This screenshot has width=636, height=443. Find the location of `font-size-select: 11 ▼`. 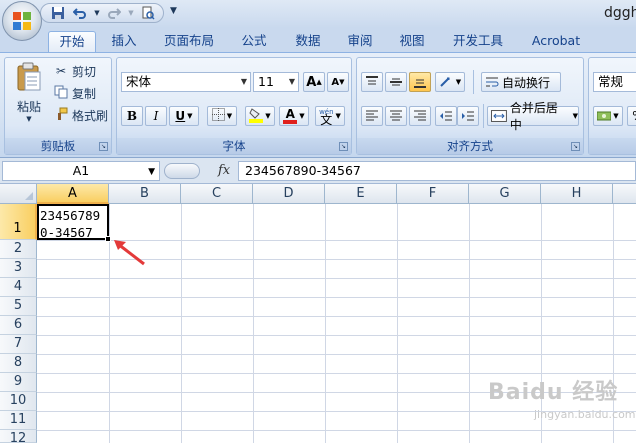

font-size-select: 11 ▼ is located at coordinates (276, 82).